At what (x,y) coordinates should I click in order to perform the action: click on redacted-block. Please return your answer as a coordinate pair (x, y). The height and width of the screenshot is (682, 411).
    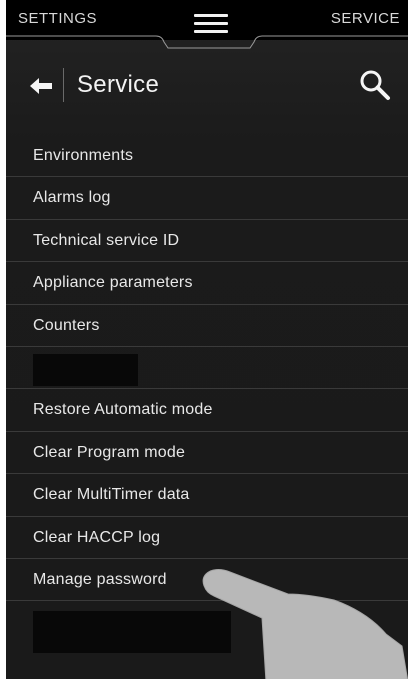
    Looking at the image, I should click on (85, 369).